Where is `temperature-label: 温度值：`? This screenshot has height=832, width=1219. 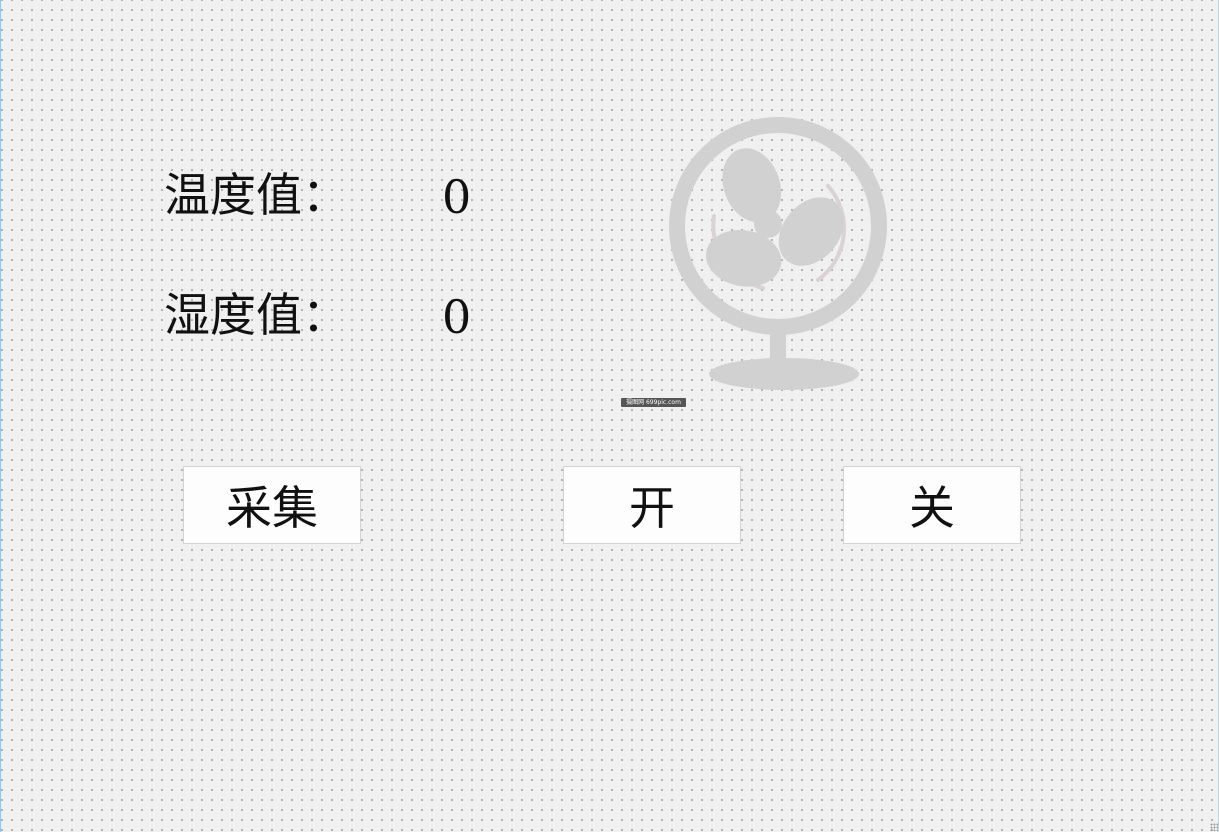 temperature-label: 温度值： is located at coordinates (256, 195).